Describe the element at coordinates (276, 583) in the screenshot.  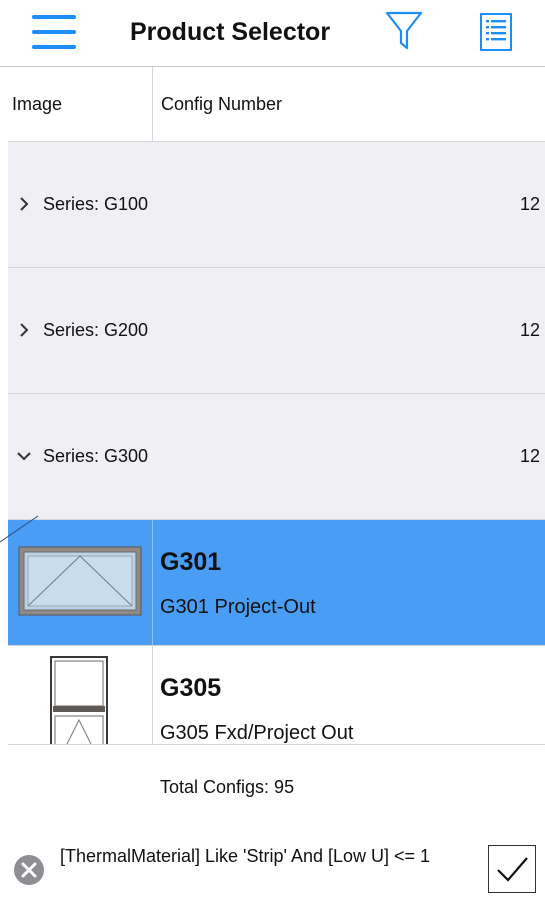
I see `table-row-g301: G301 G301 Project-Out` at that location.